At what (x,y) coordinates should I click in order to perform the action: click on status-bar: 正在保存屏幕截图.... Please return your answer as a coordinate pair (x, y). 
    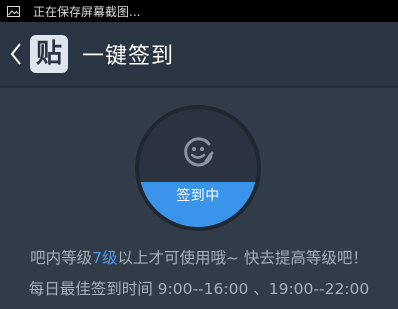
    Looking at the image, I should click on (199, 11).